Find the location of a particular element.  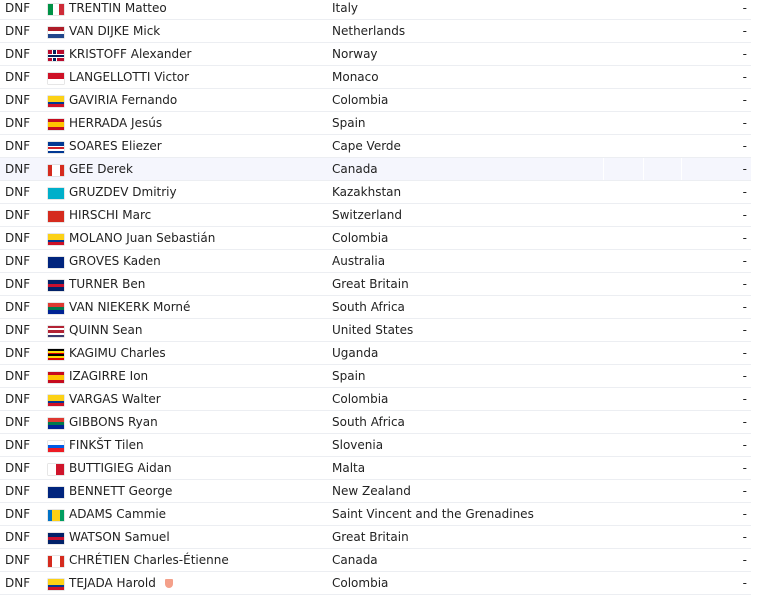

rider-link: GRUZDEV Dmitriy is located at coordinates (123, 192).